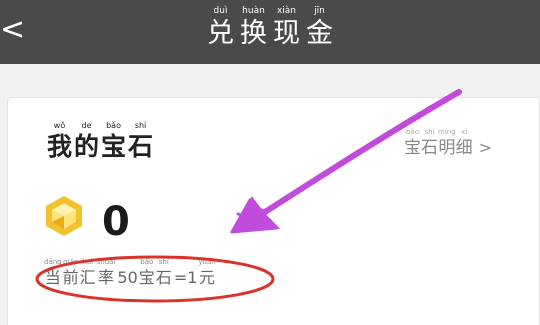 The image size is (540, 325). Describe the element at coordinates (270, 28) in the screenshot. I see `page-title: duì 兑 huàn 换 xiàn 现 jīn 金` at that location.